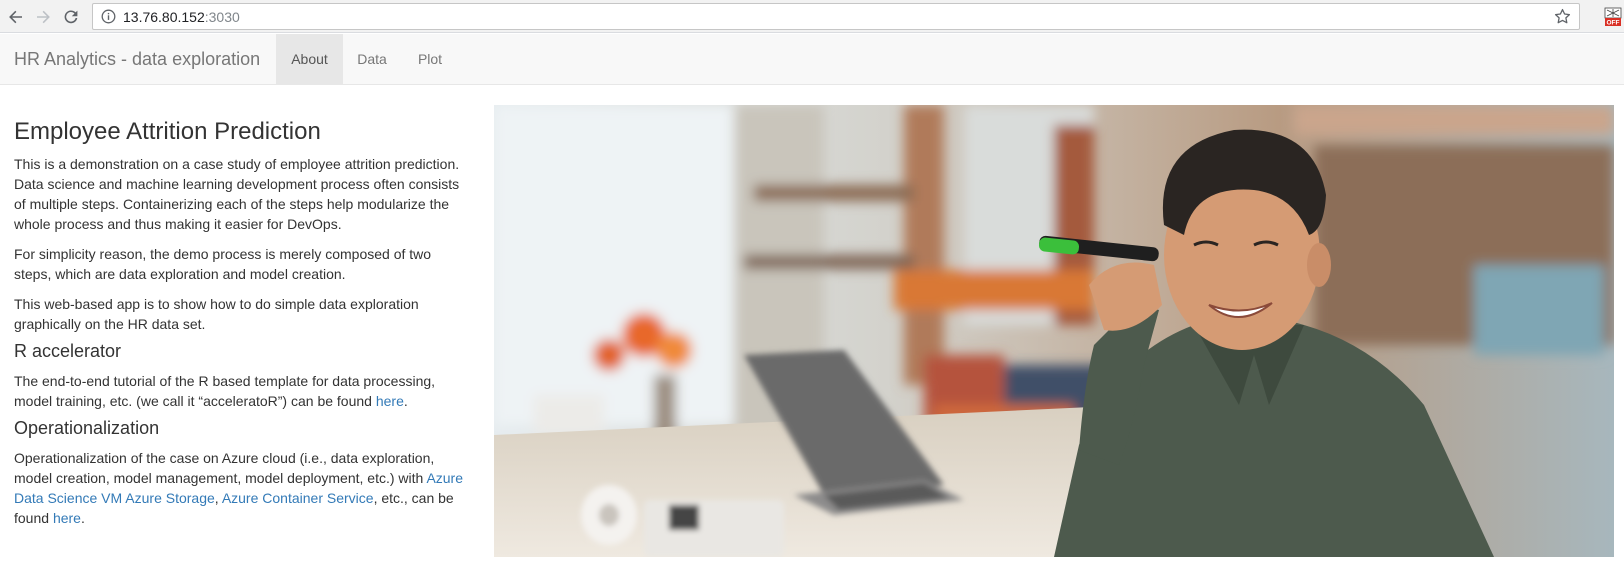  Describe the element at coordinates (67, 518) in the screenshot. I see `operationalization-here-link: here` at that location.